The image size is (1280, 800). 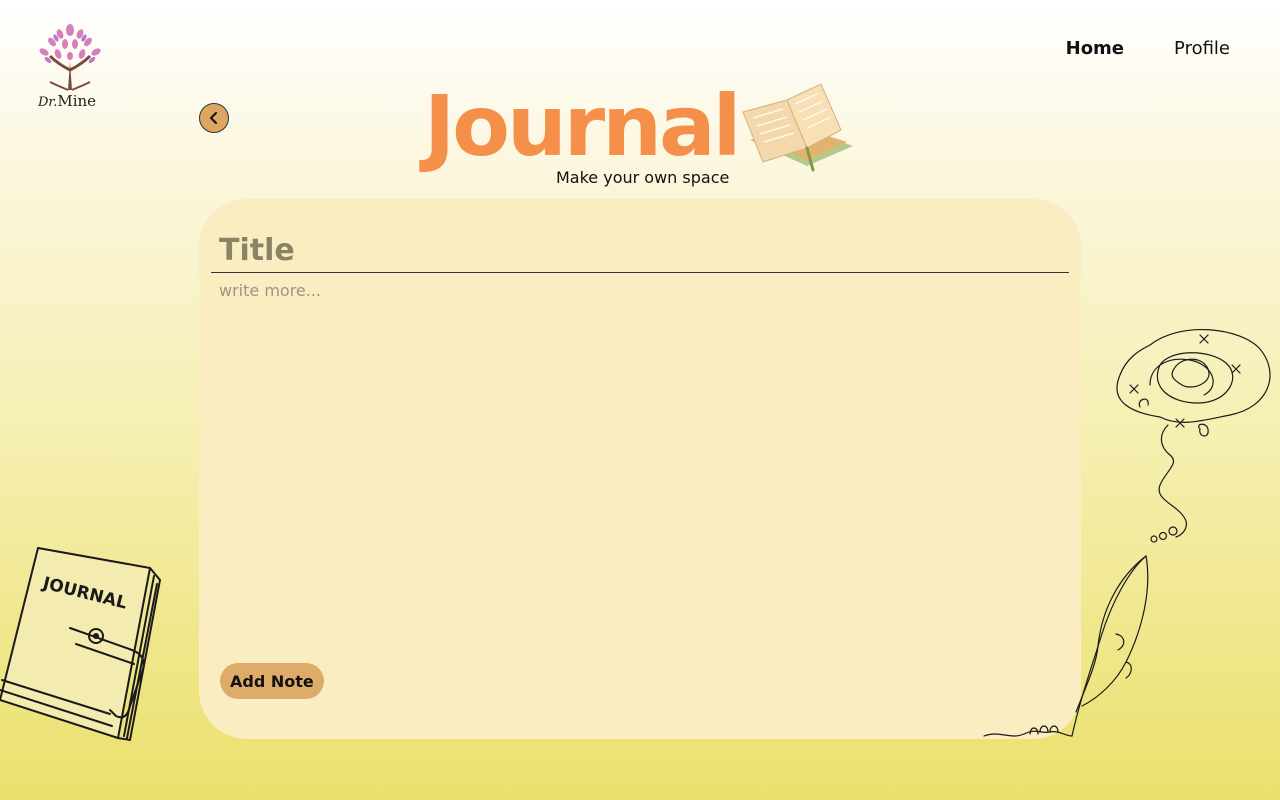 What do you see at coordinates (77, 101) in the screenshot?
I see `logo-name: Mine` at bounding box center [77, 101].